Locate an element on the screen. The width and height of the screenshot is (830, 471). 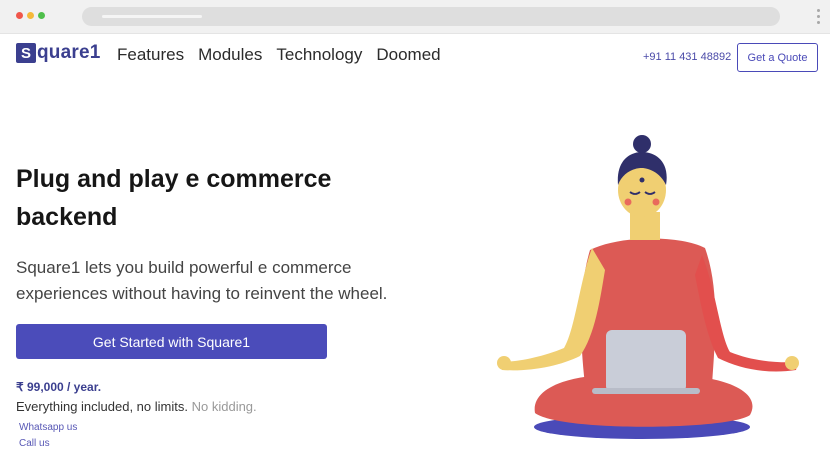
included-statement: Everything included, no limits. is located at coordinates (102, 406).